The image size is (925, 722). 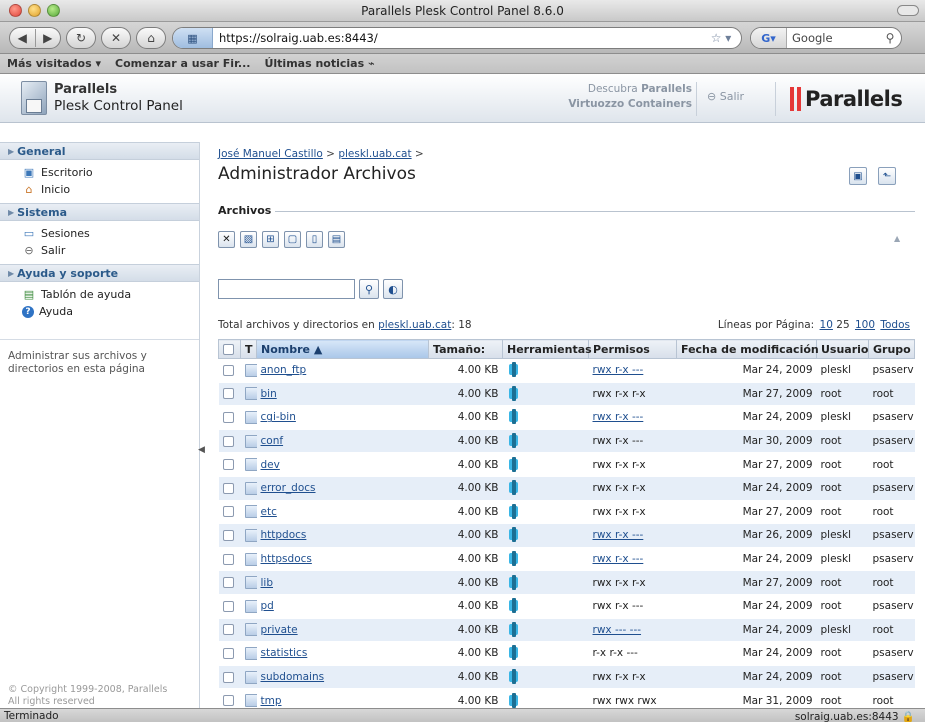 I want to click on file-name-link: conf, so click(x=342, y=441).